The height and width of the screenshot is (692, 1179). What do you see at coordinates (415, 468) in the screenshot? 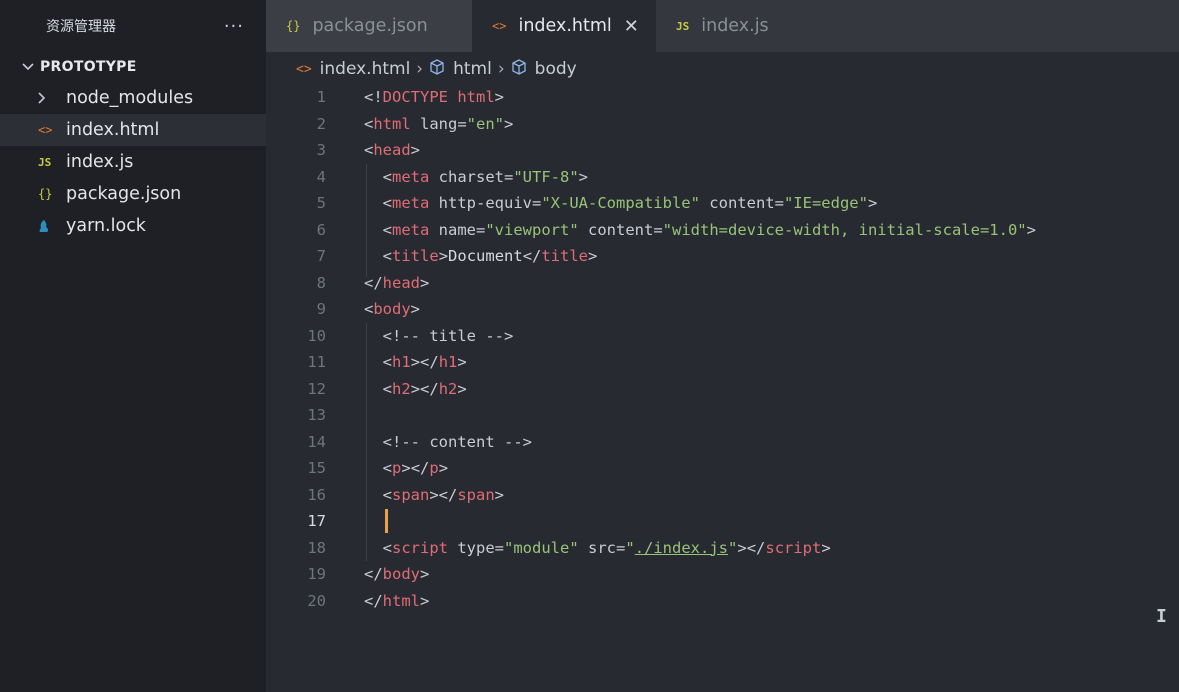
I see `code-line: <p></p>` at bounding box center [415, 468].